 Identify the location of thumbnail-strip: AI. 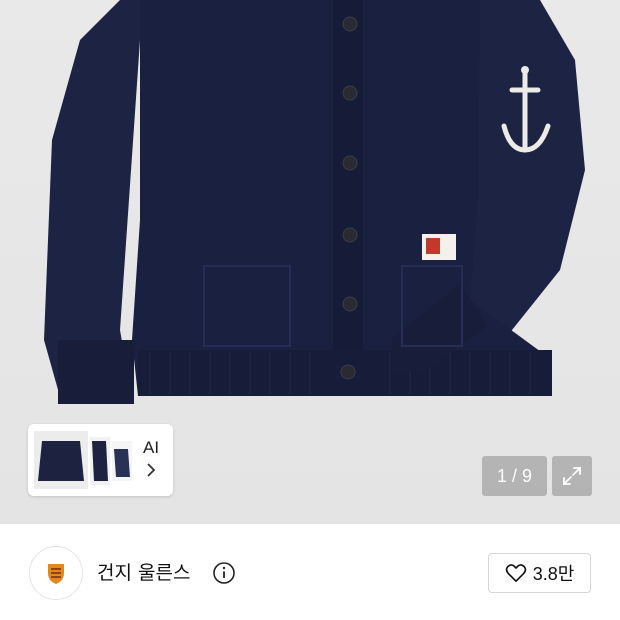
(100, 460).